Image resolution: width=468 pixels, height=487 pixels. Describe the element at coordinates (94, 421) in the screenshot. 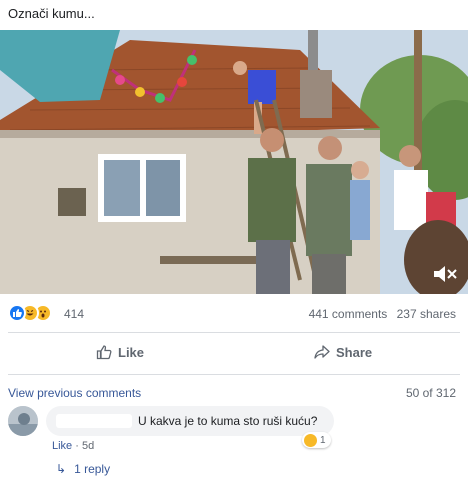

I see `redacted-author-name` at that location.